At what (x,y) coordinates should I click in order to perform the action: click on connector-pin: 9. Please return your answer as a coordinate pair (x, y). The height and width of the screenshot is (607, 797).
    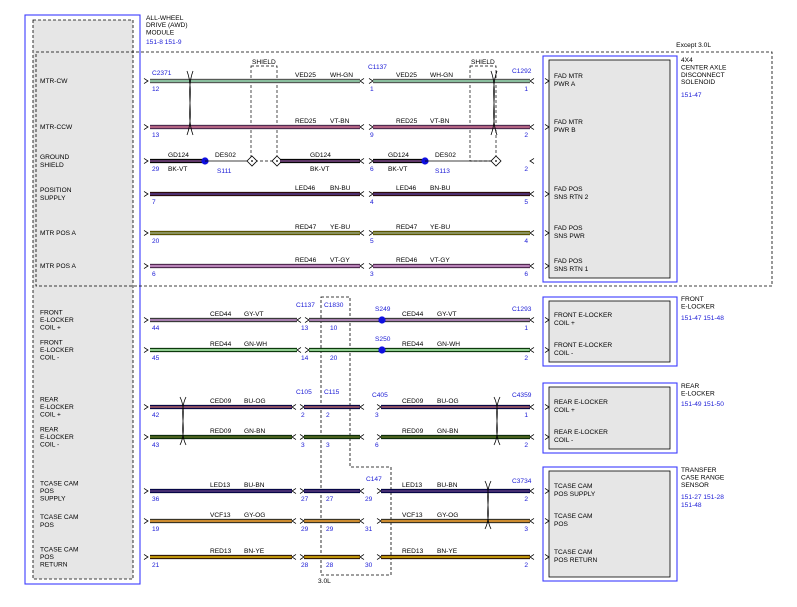
    Looking at the image, I should click on (372, 135).